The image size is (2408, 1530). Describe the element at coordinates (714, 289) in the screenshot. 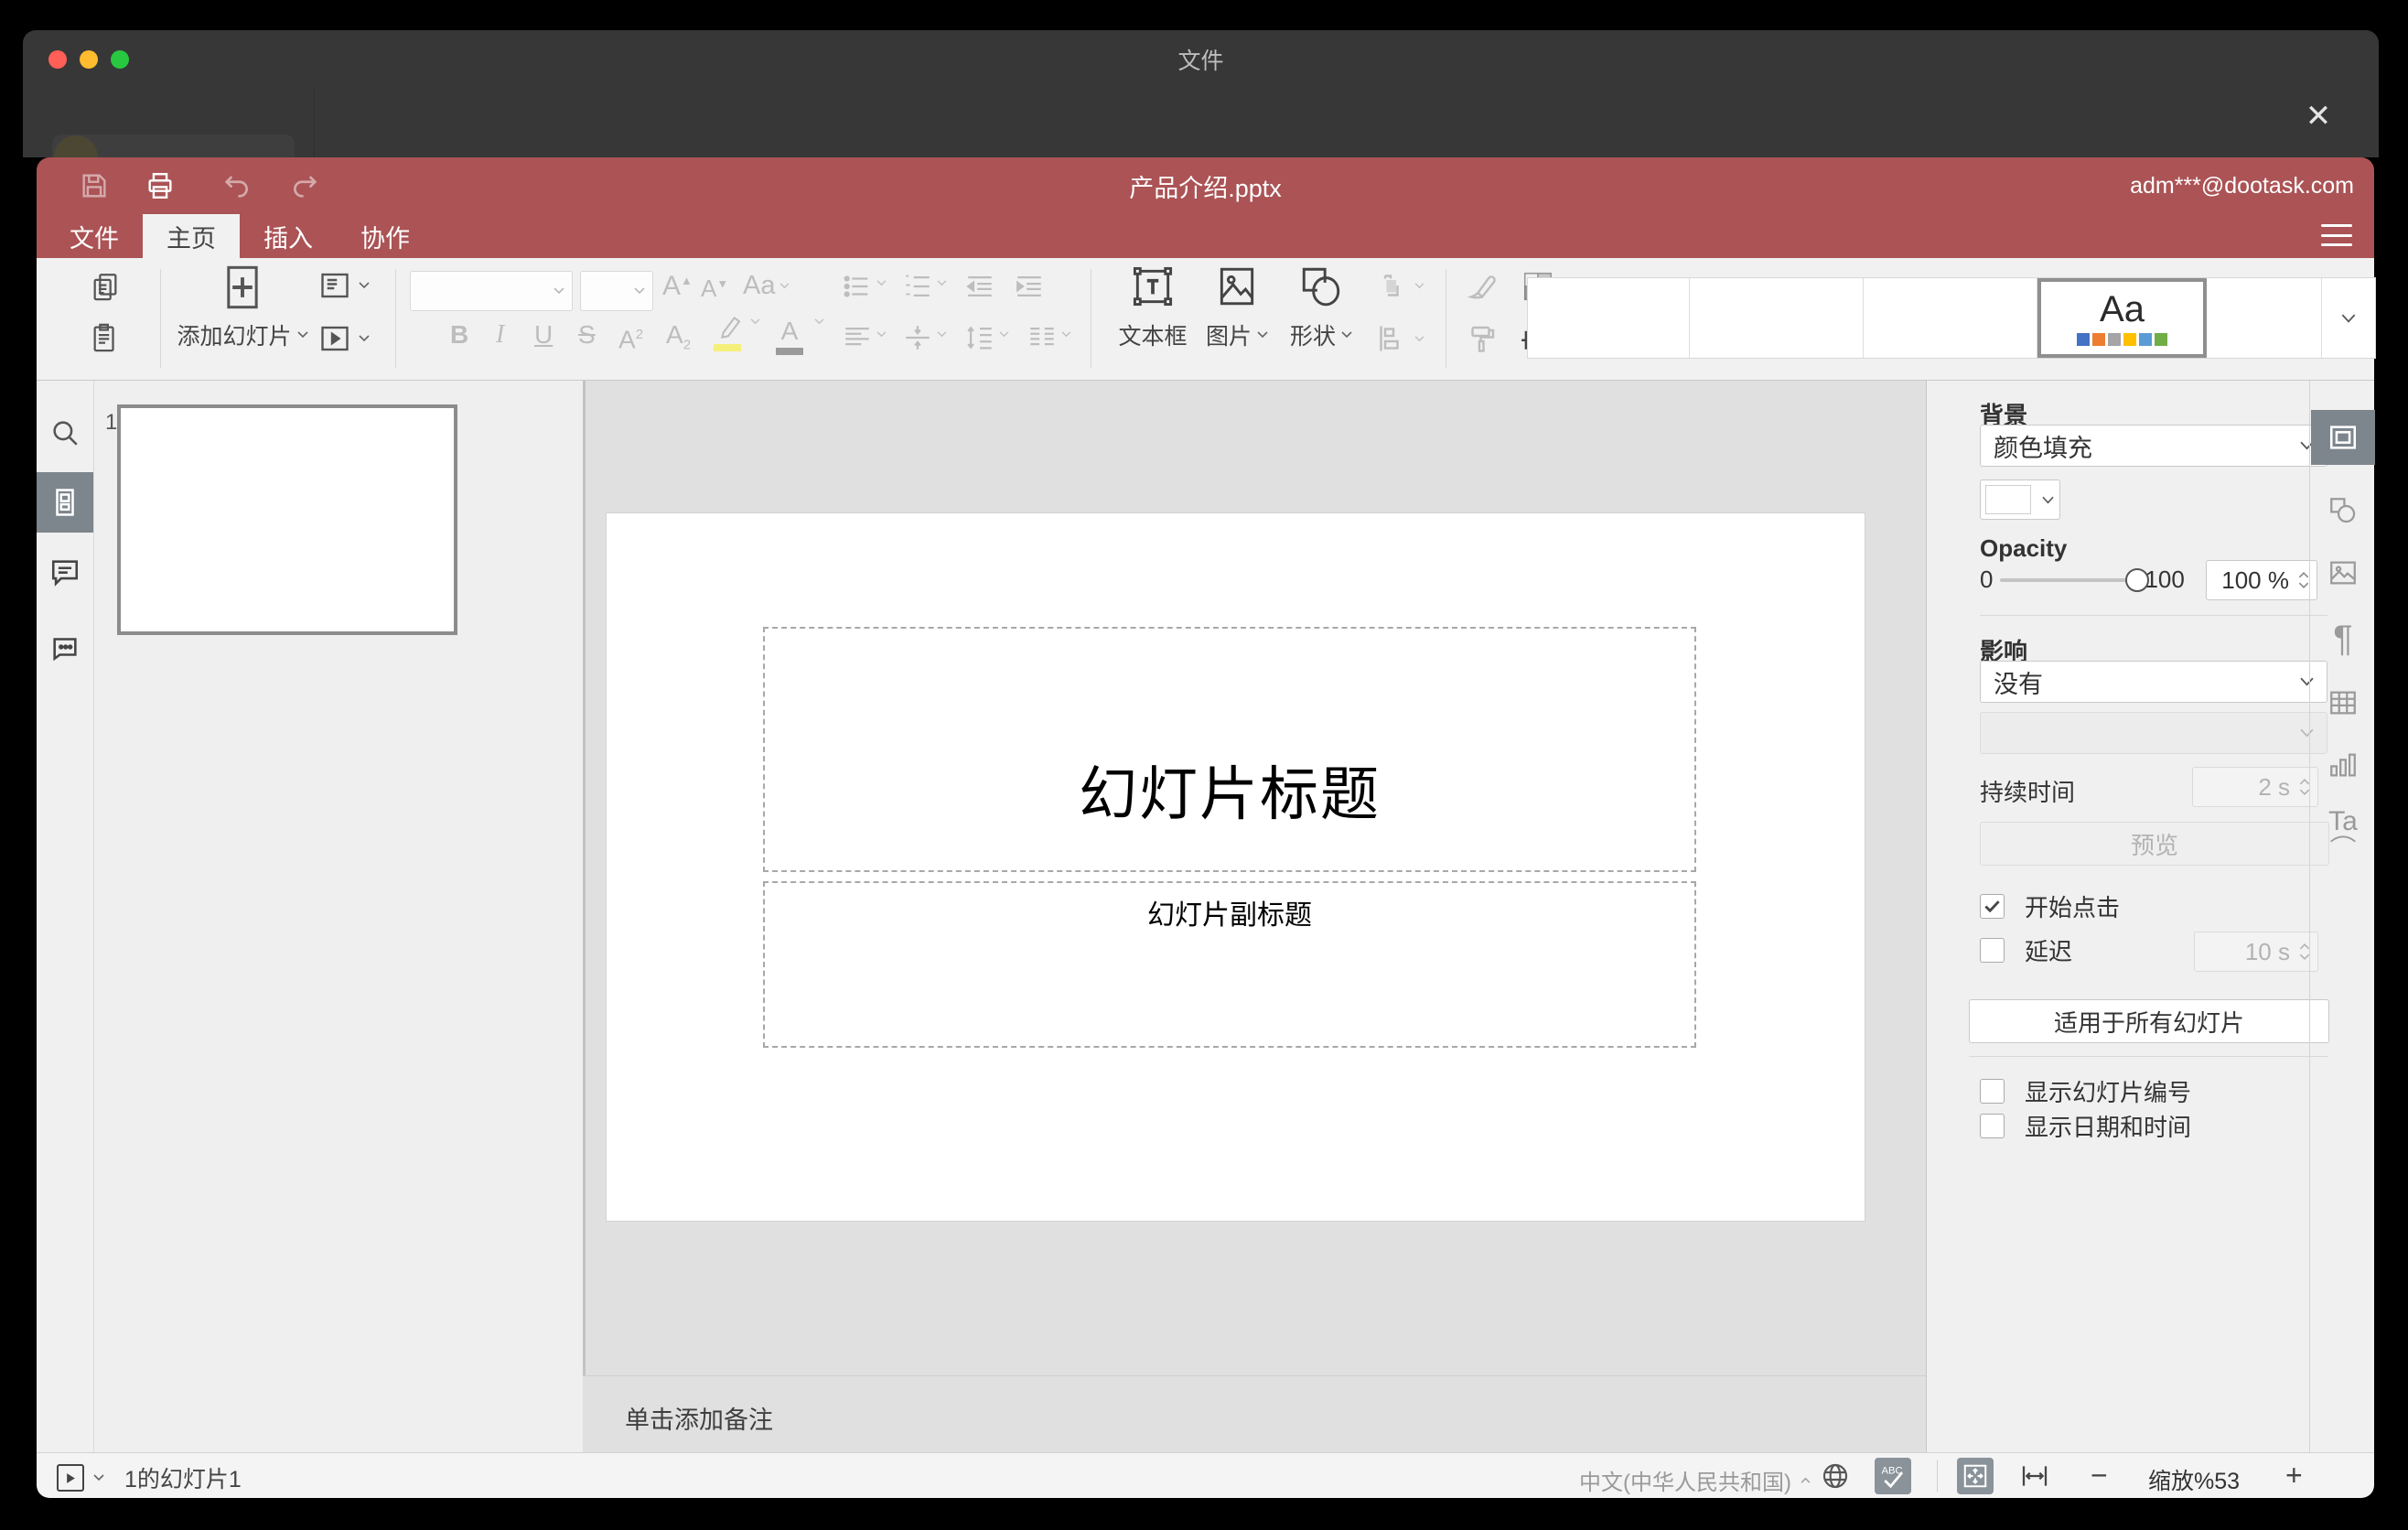

I see `decrease-font-icon: A▼` at that location.